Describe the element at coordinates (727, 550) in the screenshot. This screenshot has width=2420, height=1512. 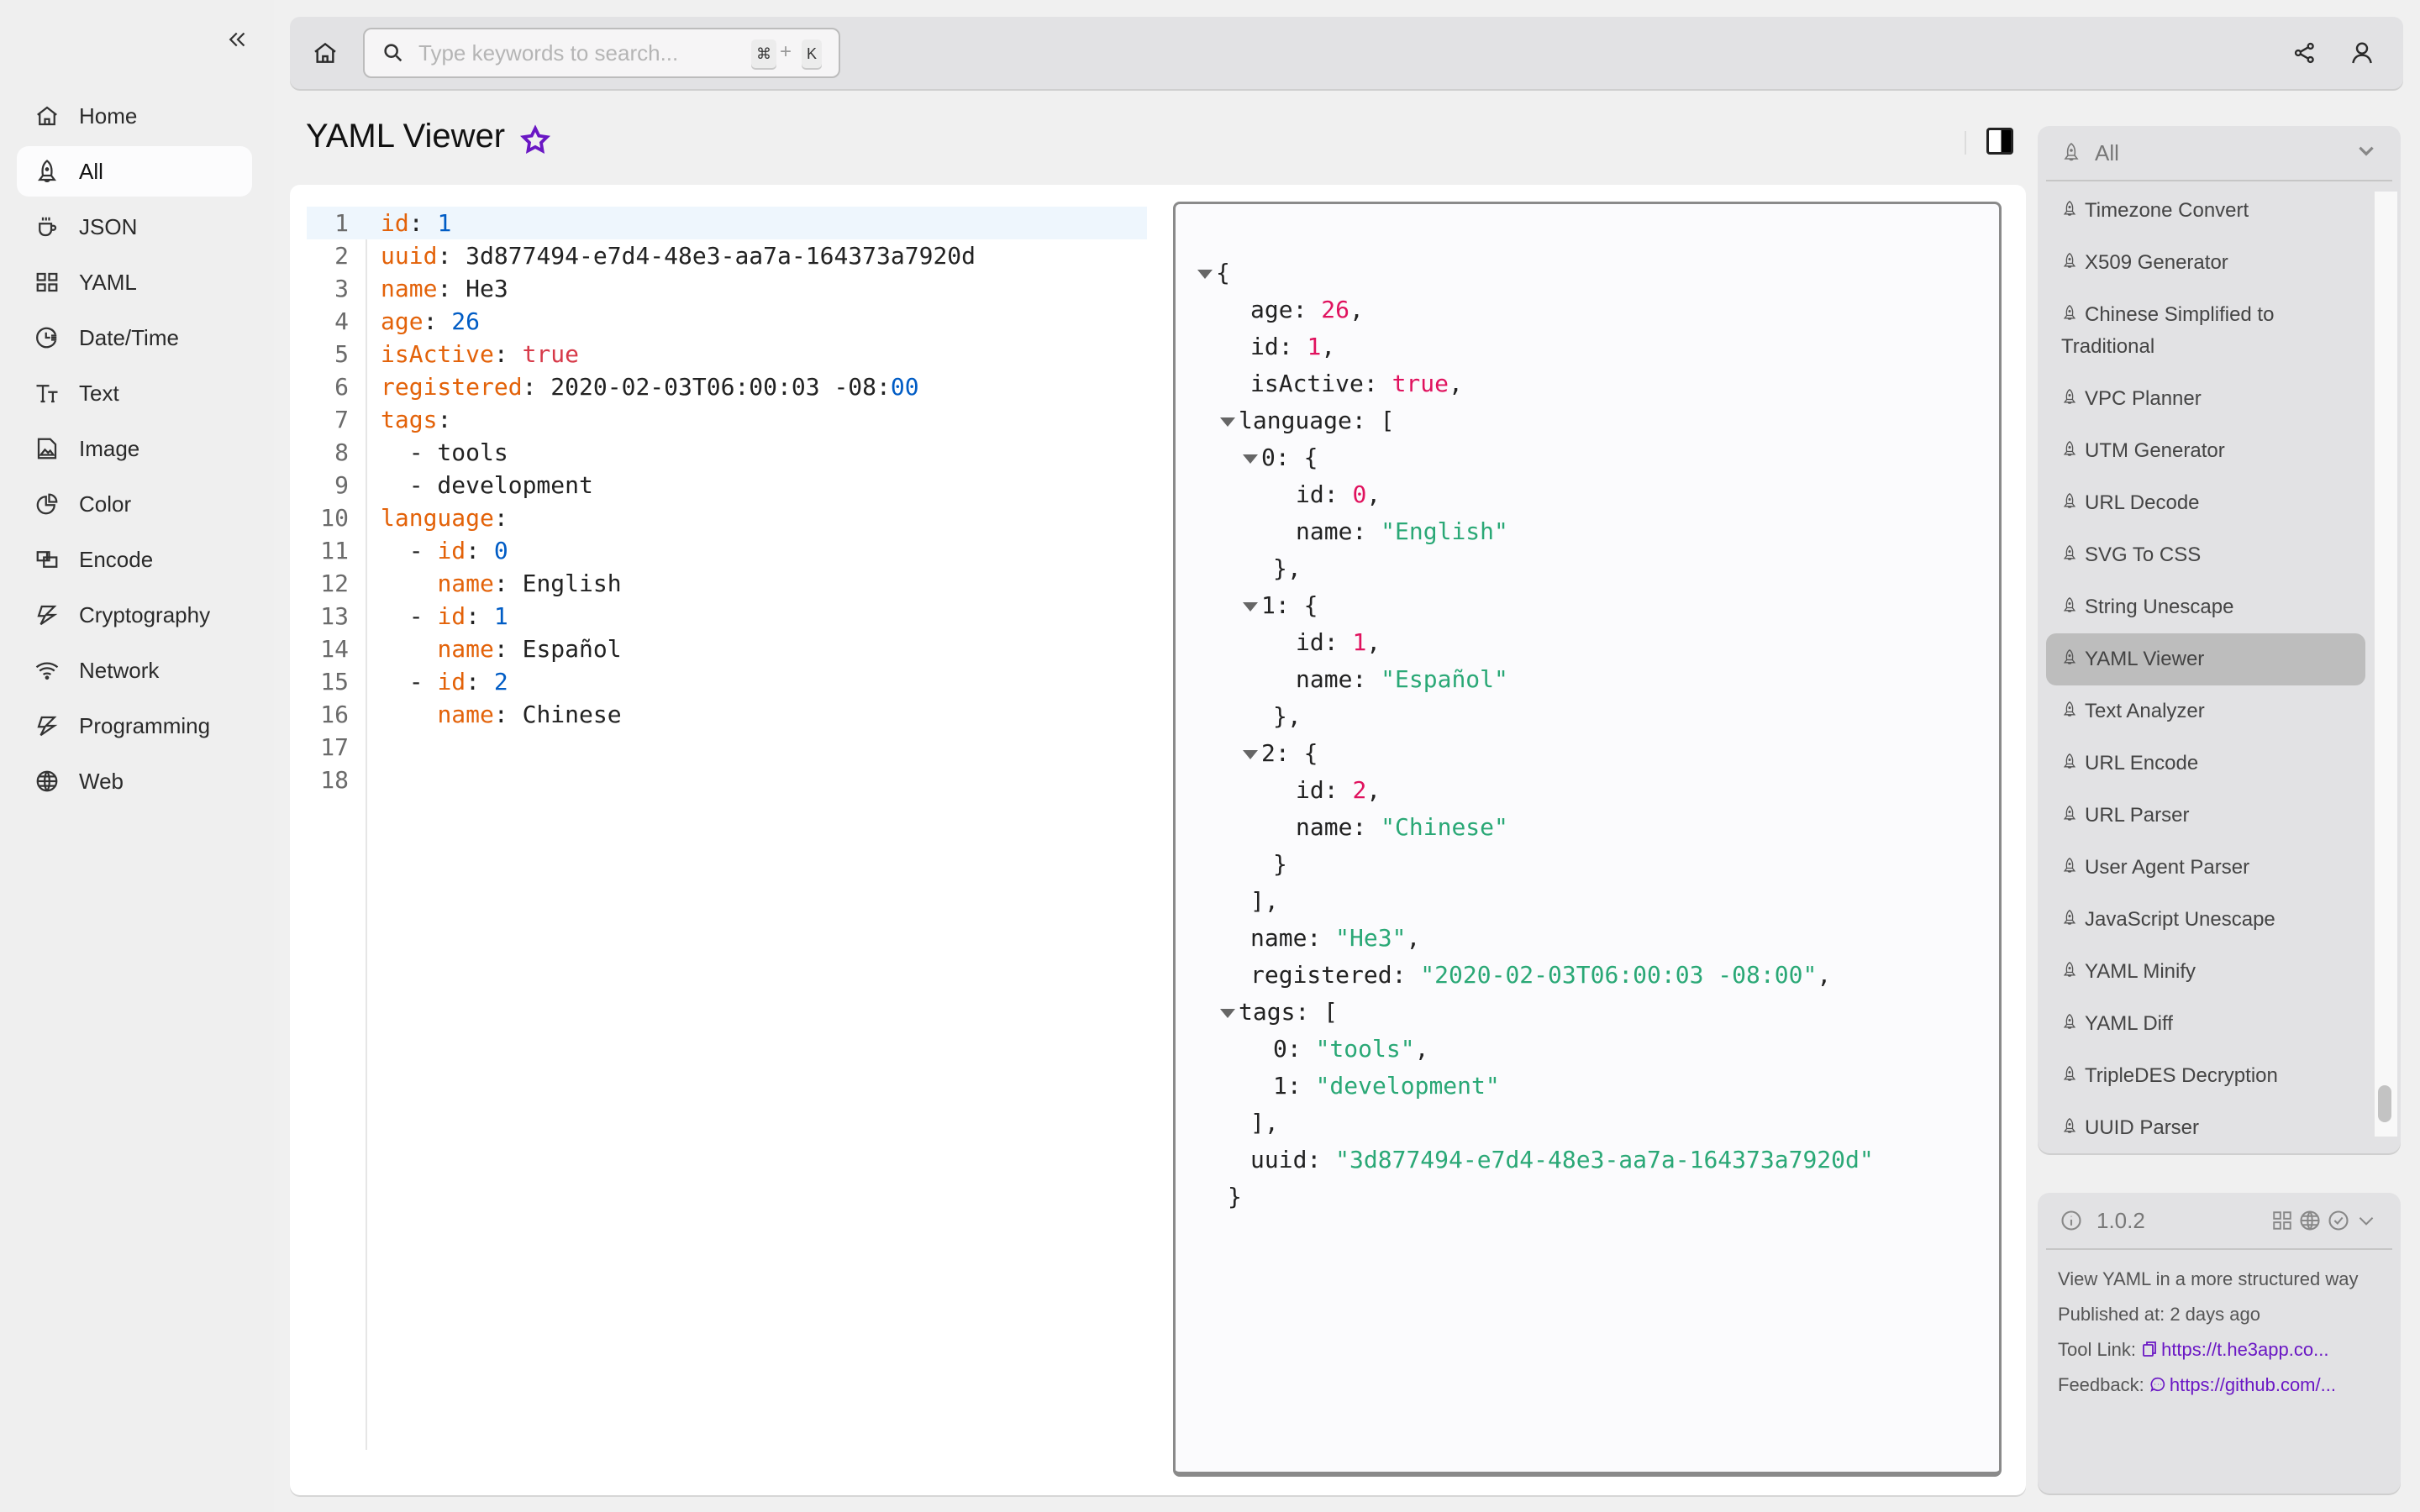
I see `code-line: 11 - id: 0` at that location.